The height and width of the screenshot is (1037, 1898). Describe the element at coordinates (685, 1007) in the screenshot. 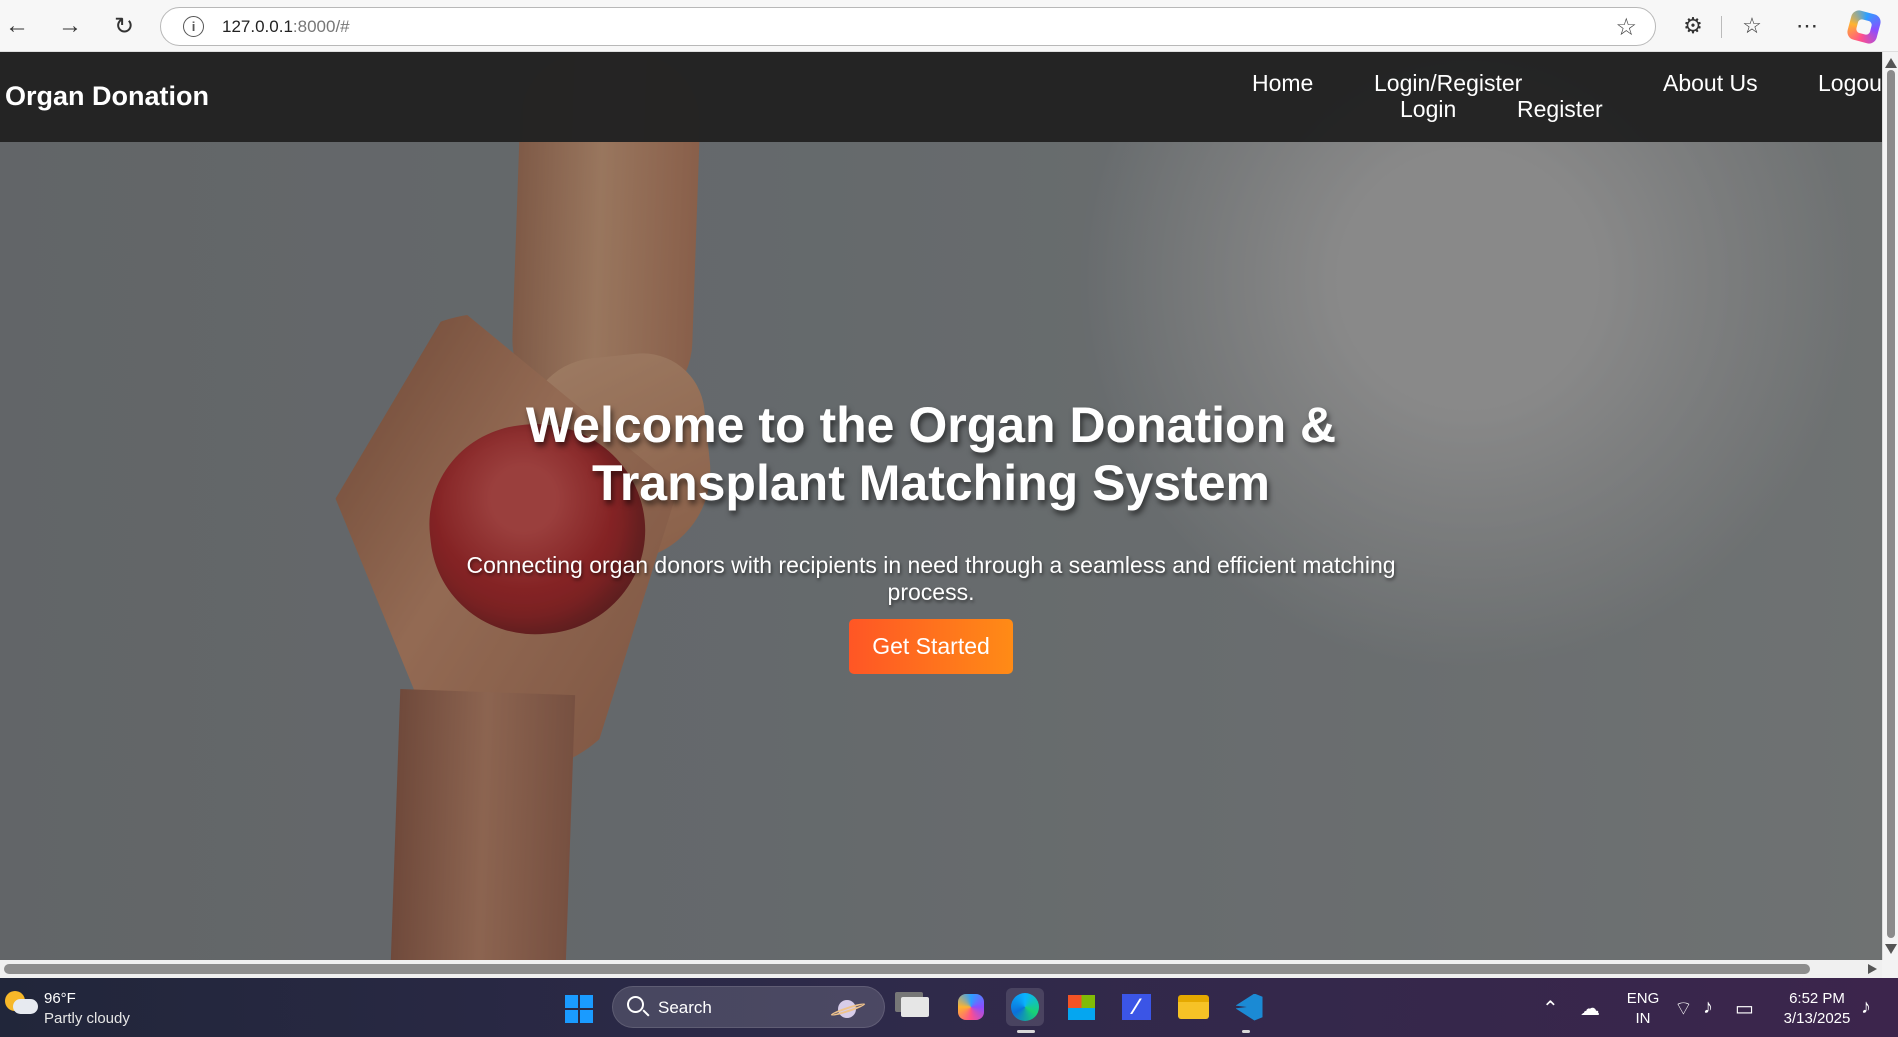

I see `search-label: Search` at that location.